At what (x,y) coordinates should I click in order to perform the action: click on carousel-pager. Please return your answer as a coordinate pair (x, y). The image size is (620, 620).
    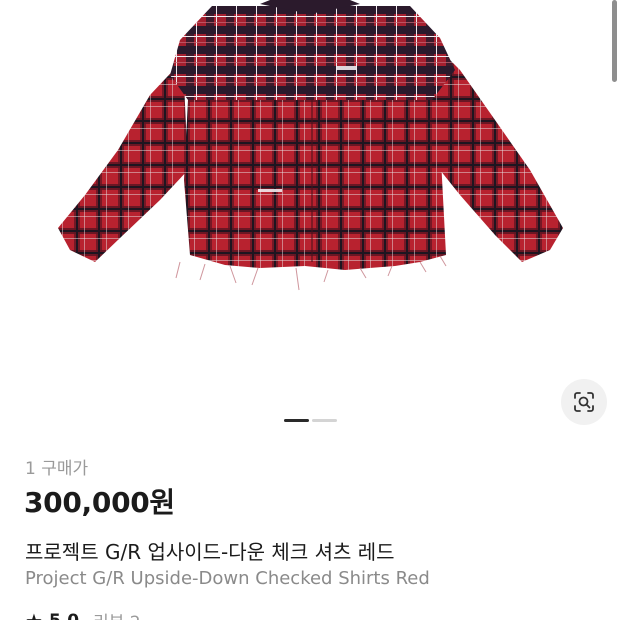
    Looking at the image, I should click on (310, 420).